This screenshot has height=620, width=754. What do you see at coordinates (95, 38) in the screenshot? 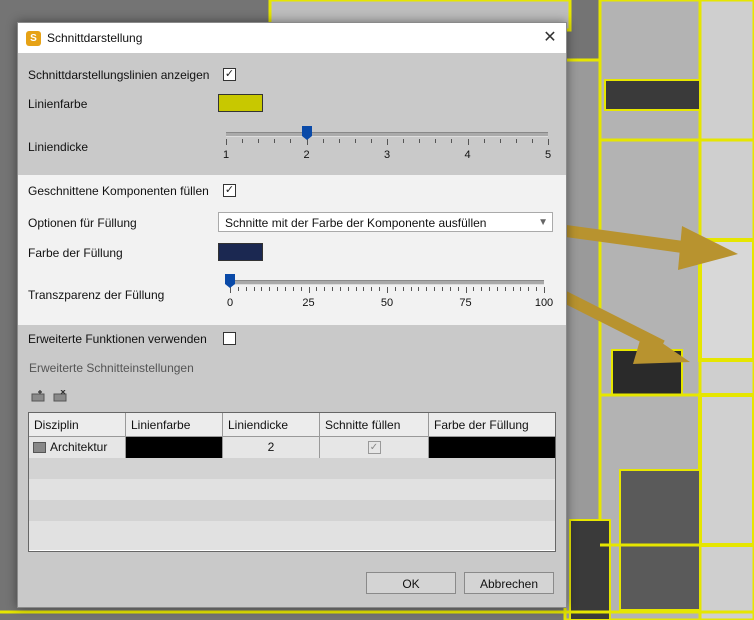
I see `dialog-title: Schnittdarstellung` at bounding box center [95, 38].